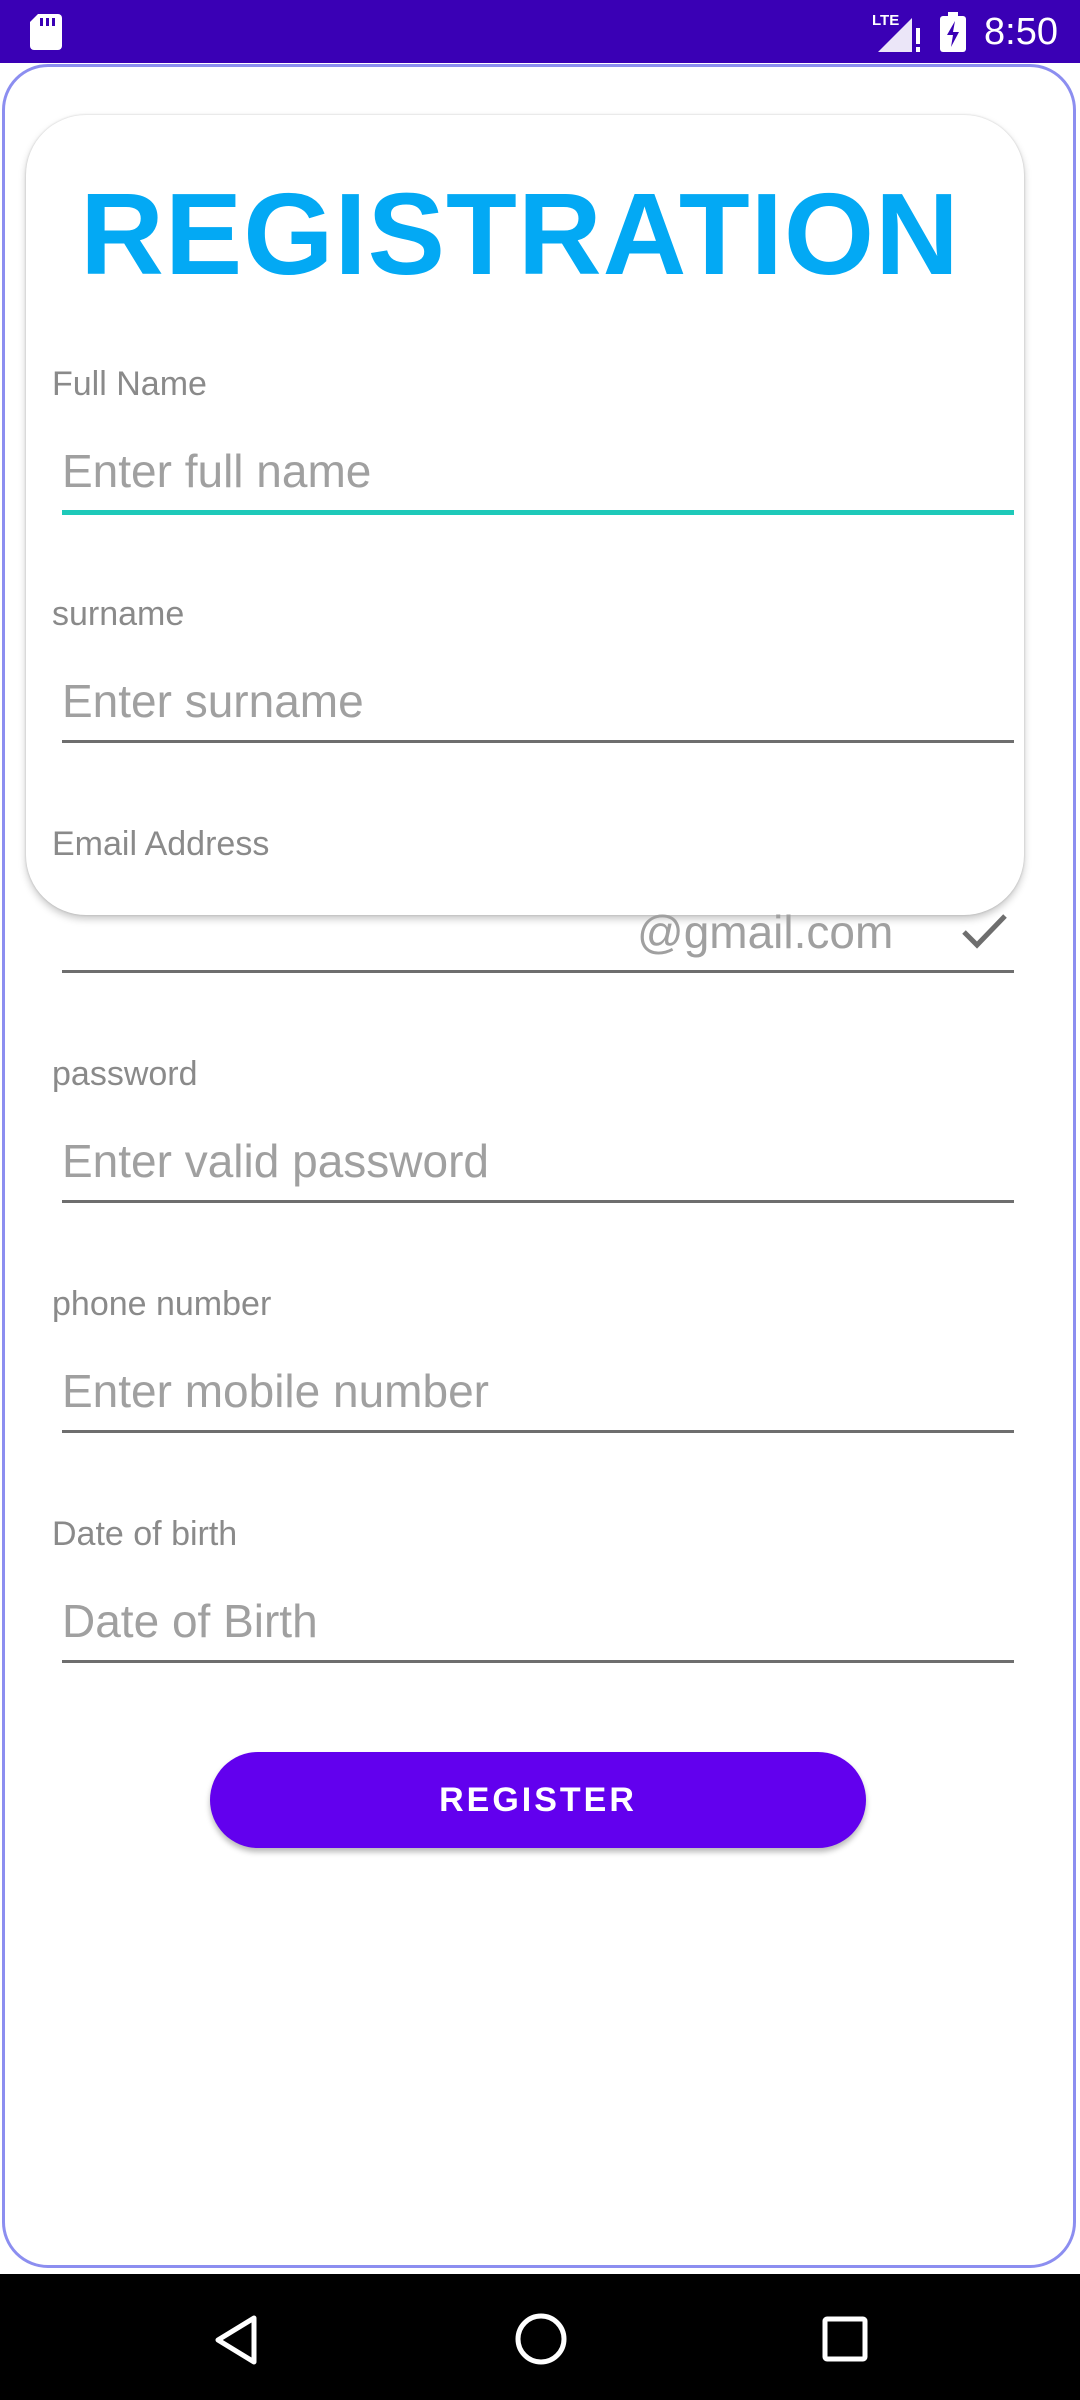 This screenshot has width=1080, height=2400. Describe the element at coordinates (129, 384) in the screenshot. I see `full-name-label: Full Name` at that location.